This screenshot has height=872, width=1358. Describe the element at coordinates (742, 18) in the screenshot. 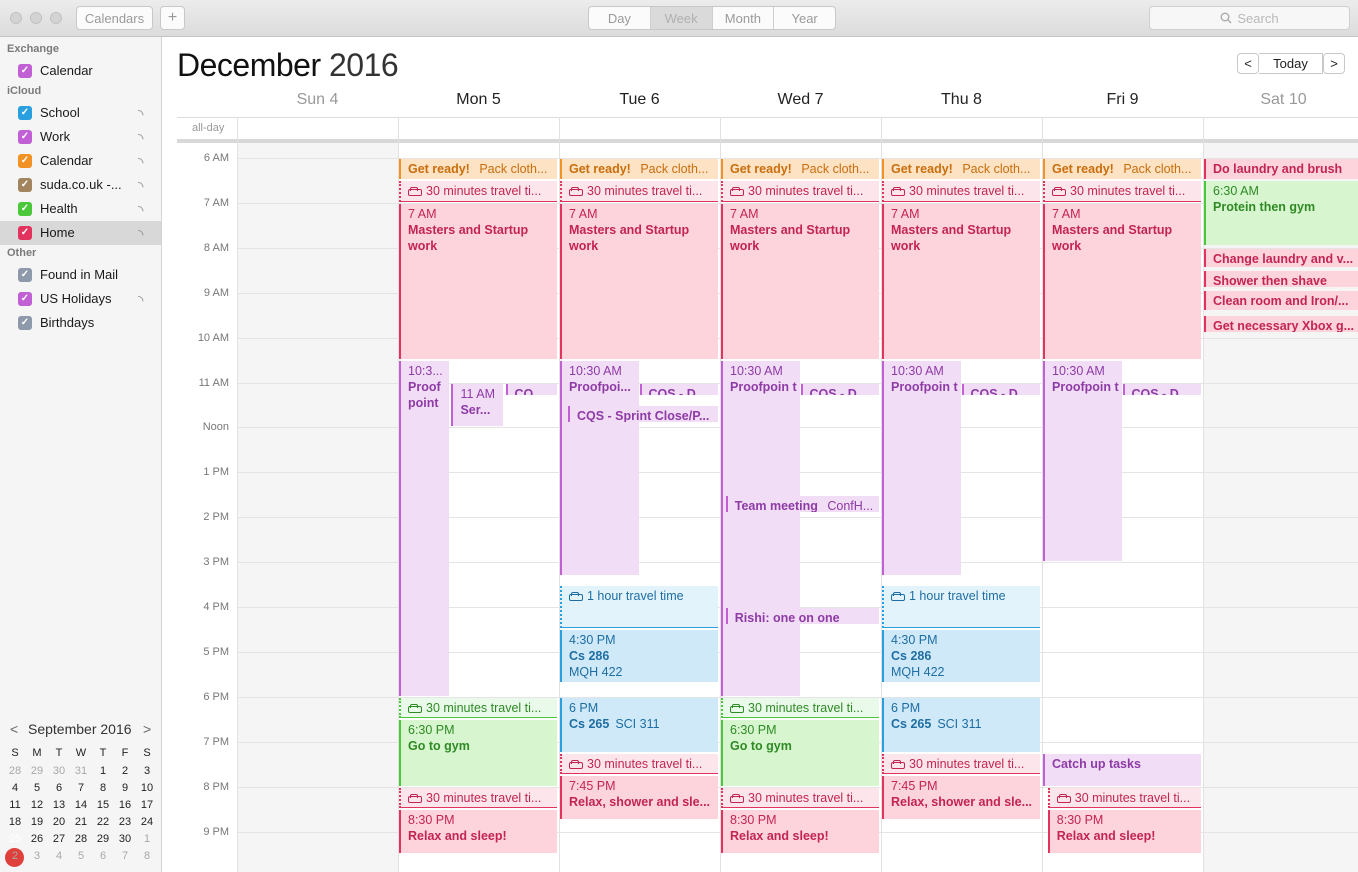

I see `month-view-button: Month` at that location.